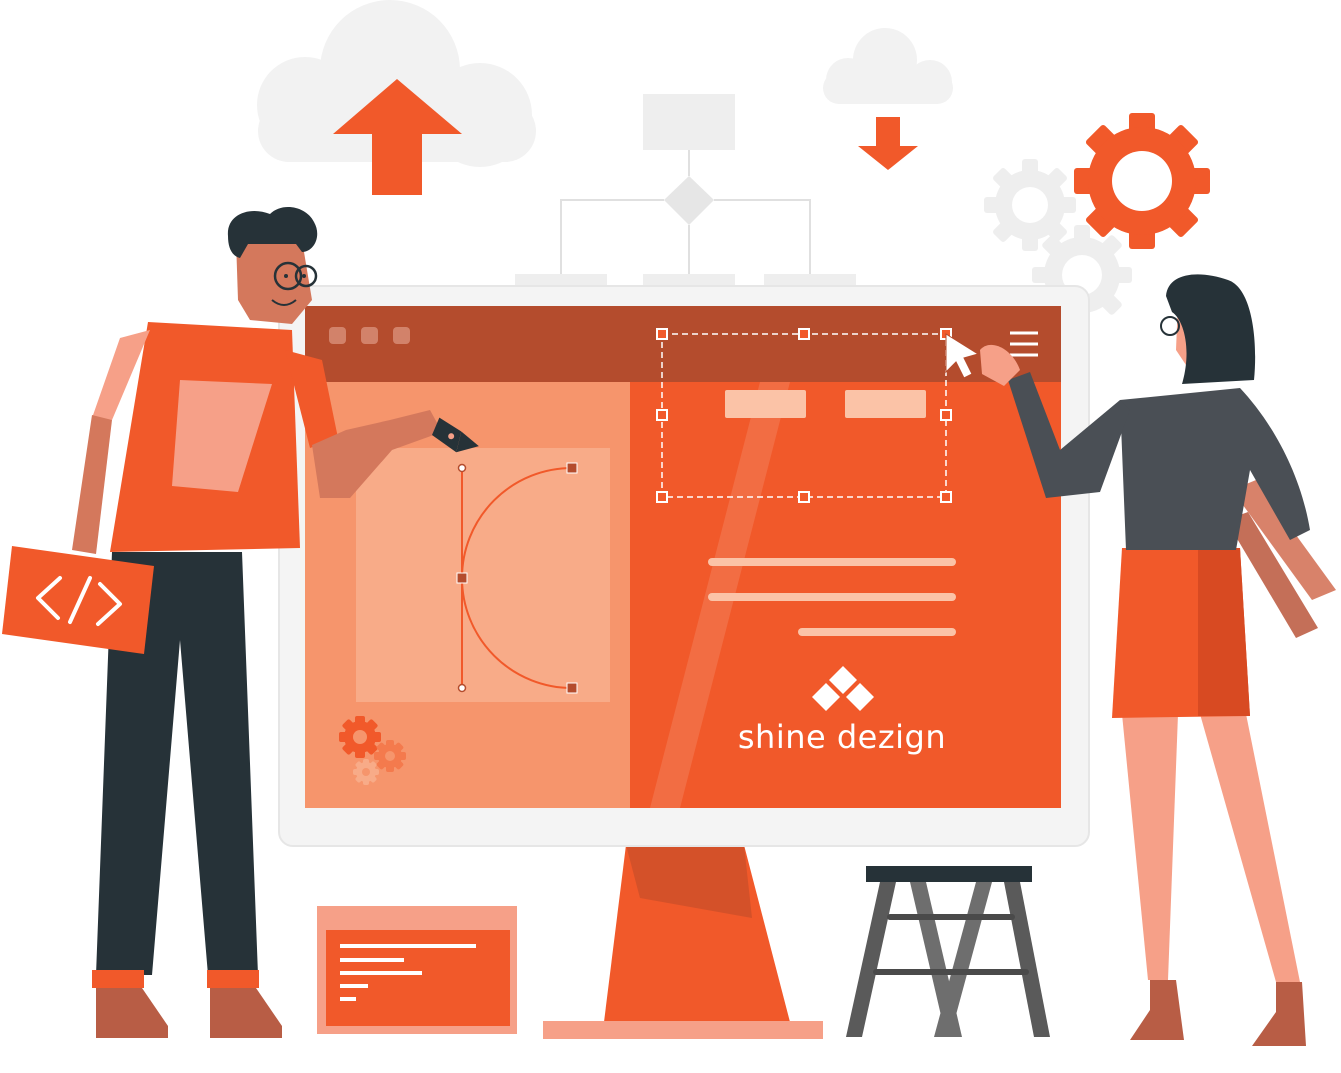  What do you see at coordinates (483, 575) in the screenshot?
I see `artboard` at bounding box center [483, 575].